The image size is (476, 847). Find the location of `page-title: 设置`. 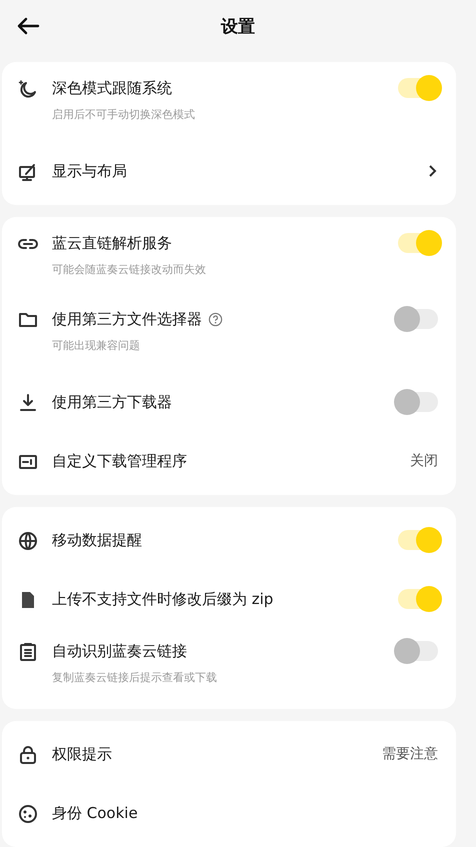

page-title: 设置 is located at coordinates (238, 27).